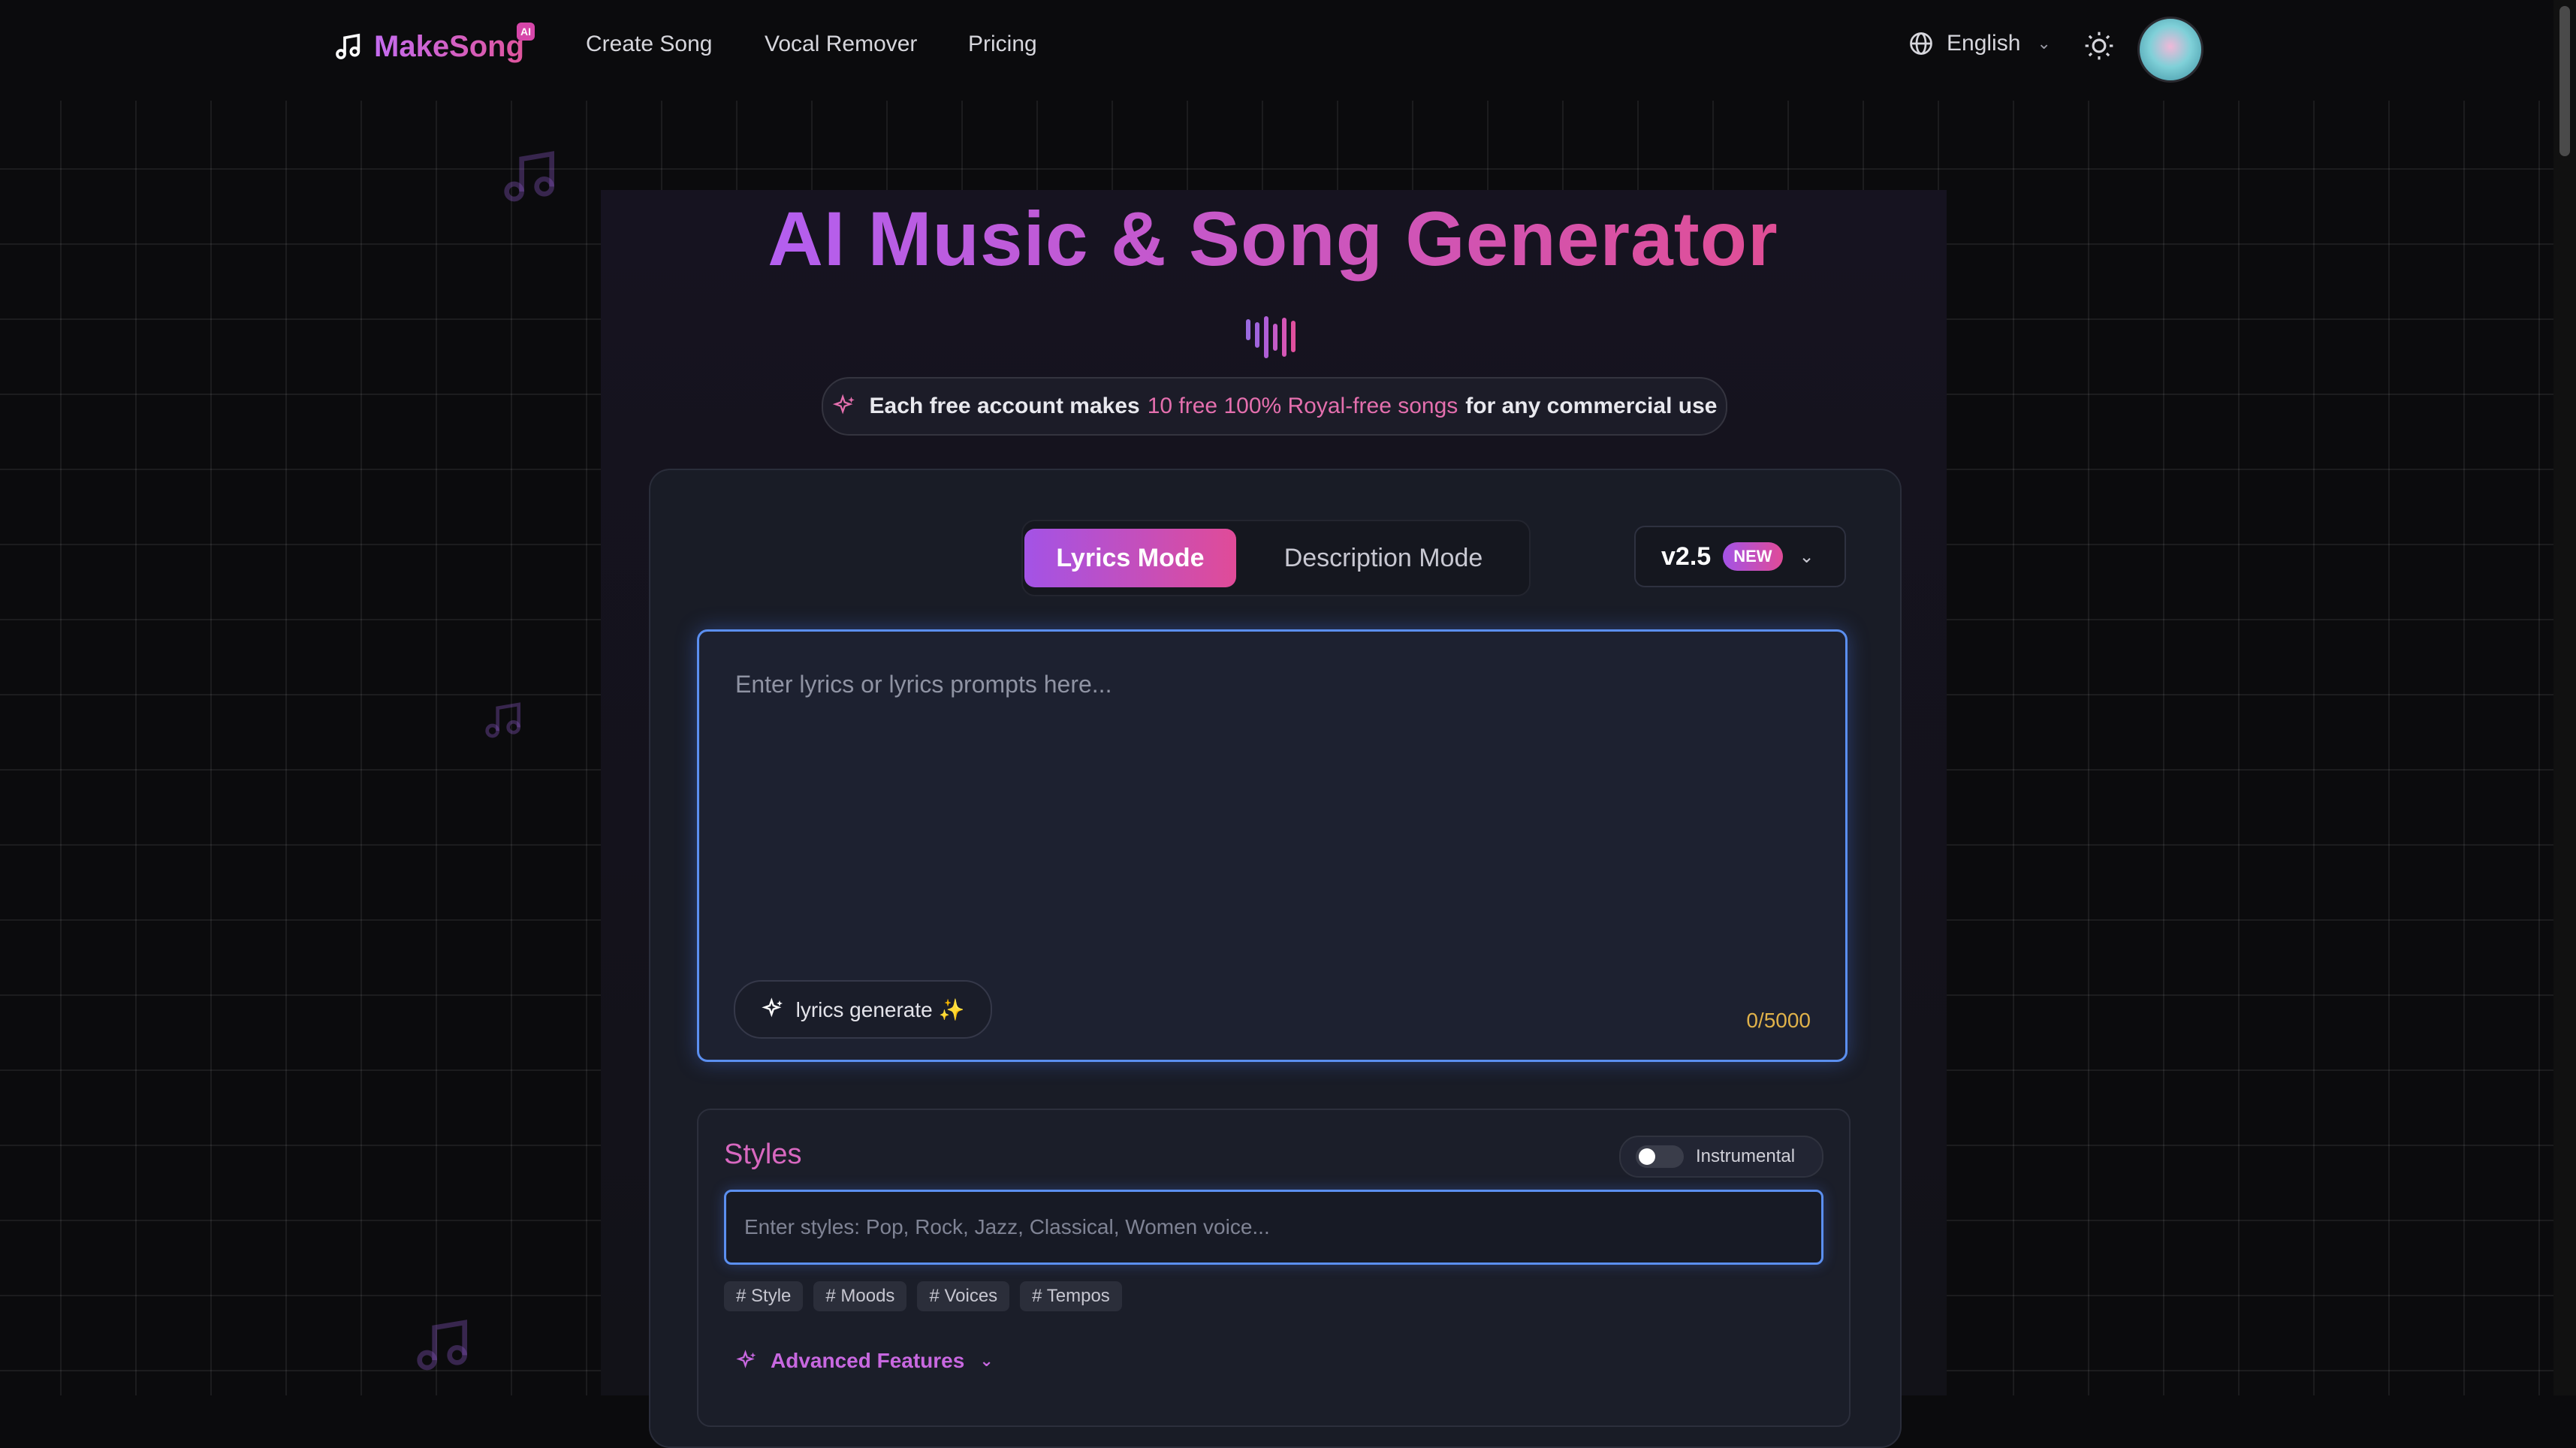 The height and width of the screenshot is (1448, 2576). I want to click on user-avatar, so click(2170, 50).